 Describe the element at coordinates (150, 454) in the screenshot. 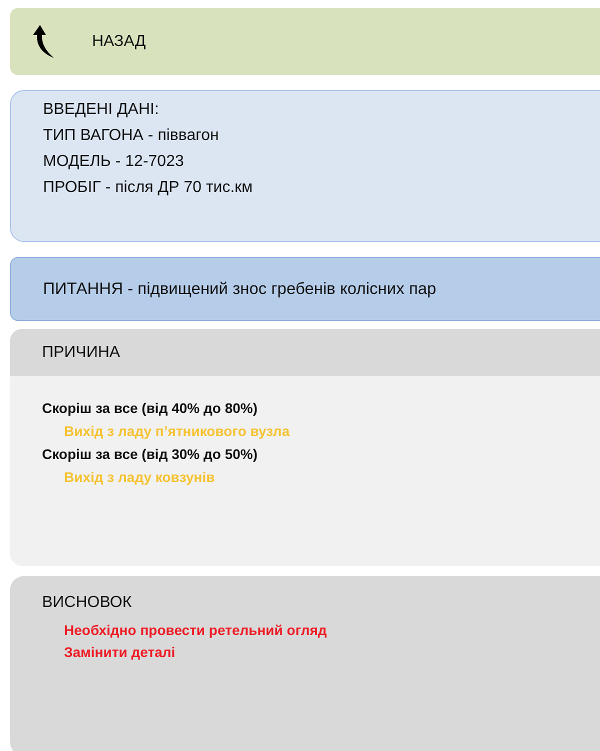

I see `probability-text: Скоріш за все (від 30% до 50%)` at that location.